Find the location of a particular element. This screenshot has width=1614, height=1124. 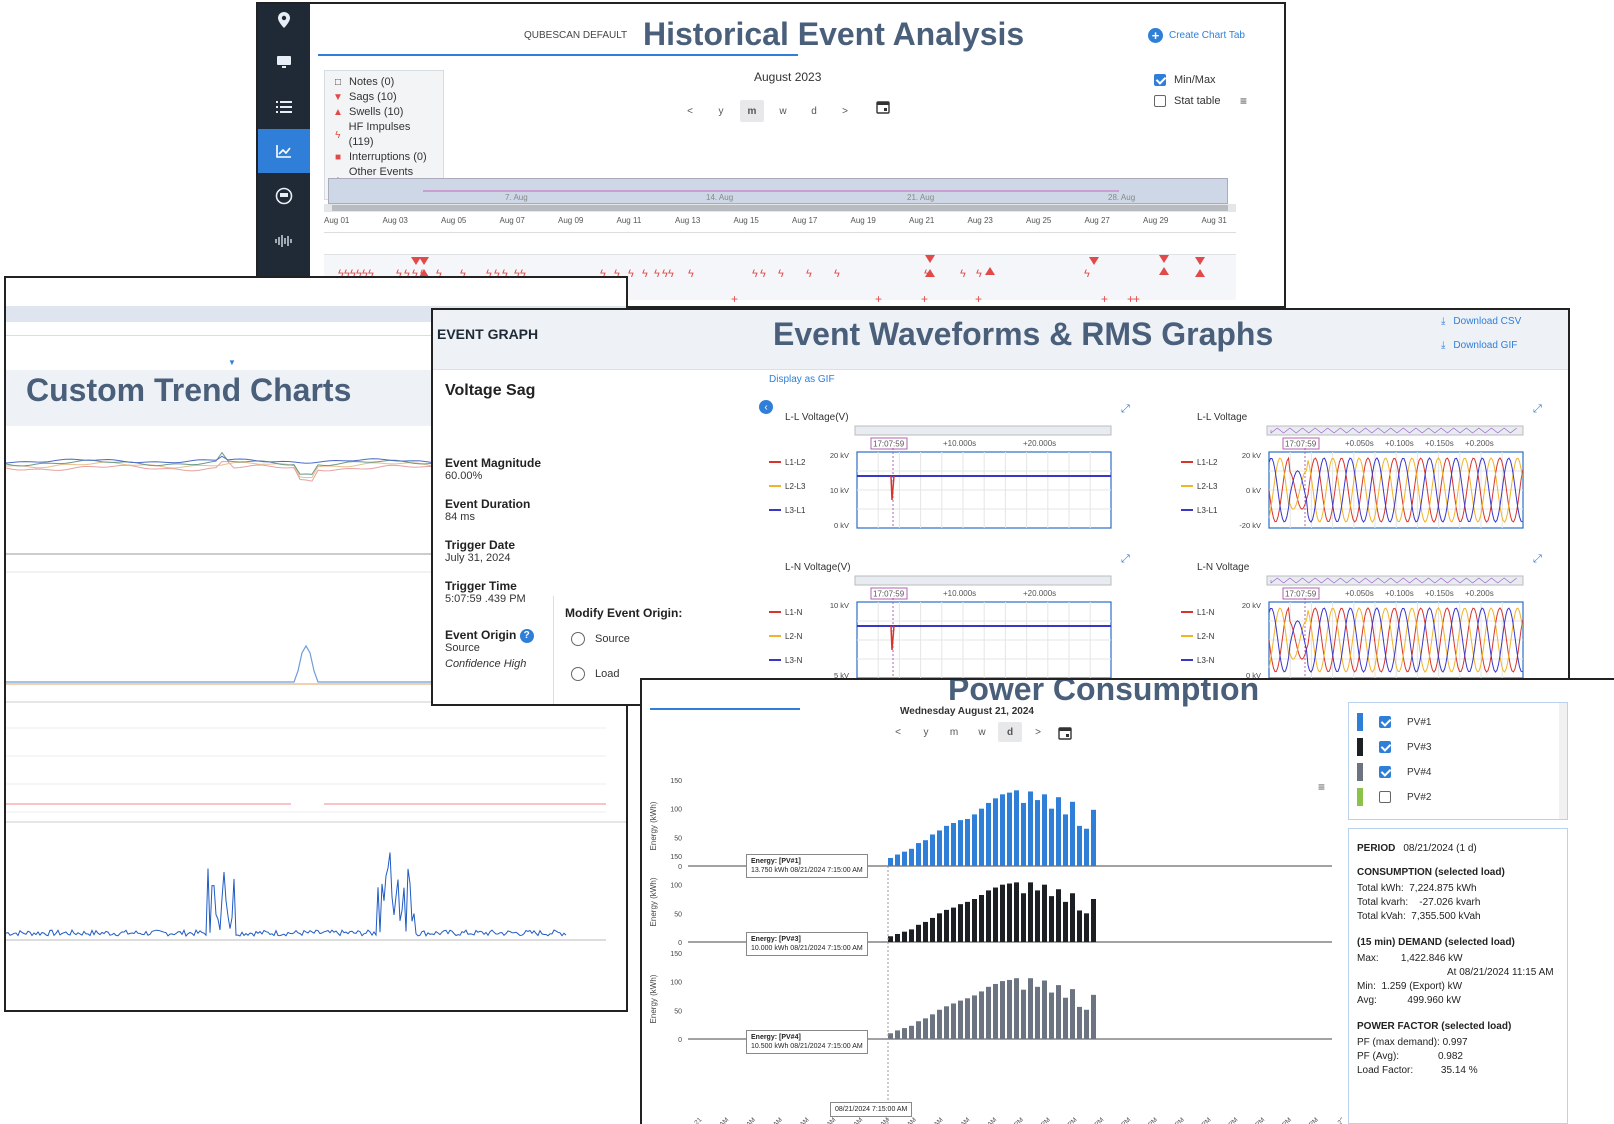

power-nav-button-2: m is located at coordinates (954, 732).